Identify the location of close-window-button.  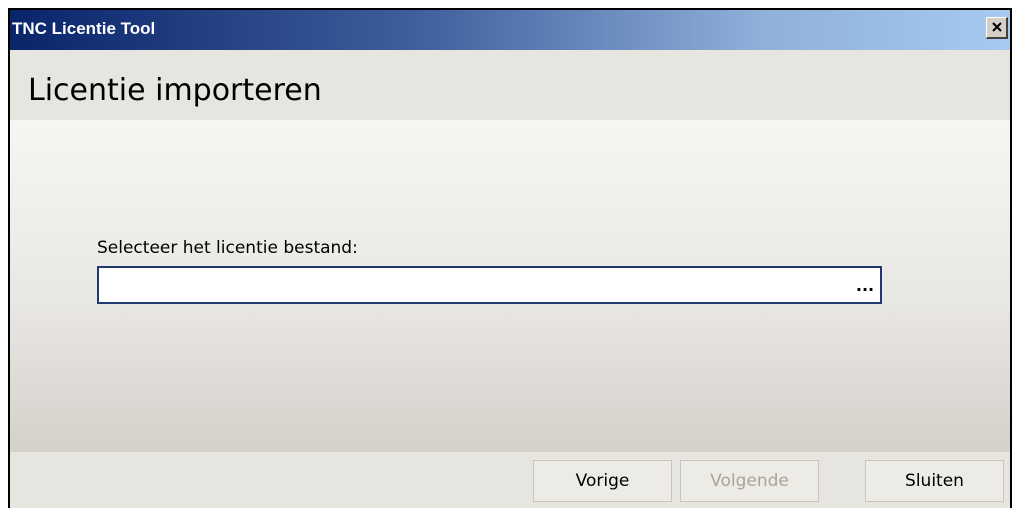
(997, 28).